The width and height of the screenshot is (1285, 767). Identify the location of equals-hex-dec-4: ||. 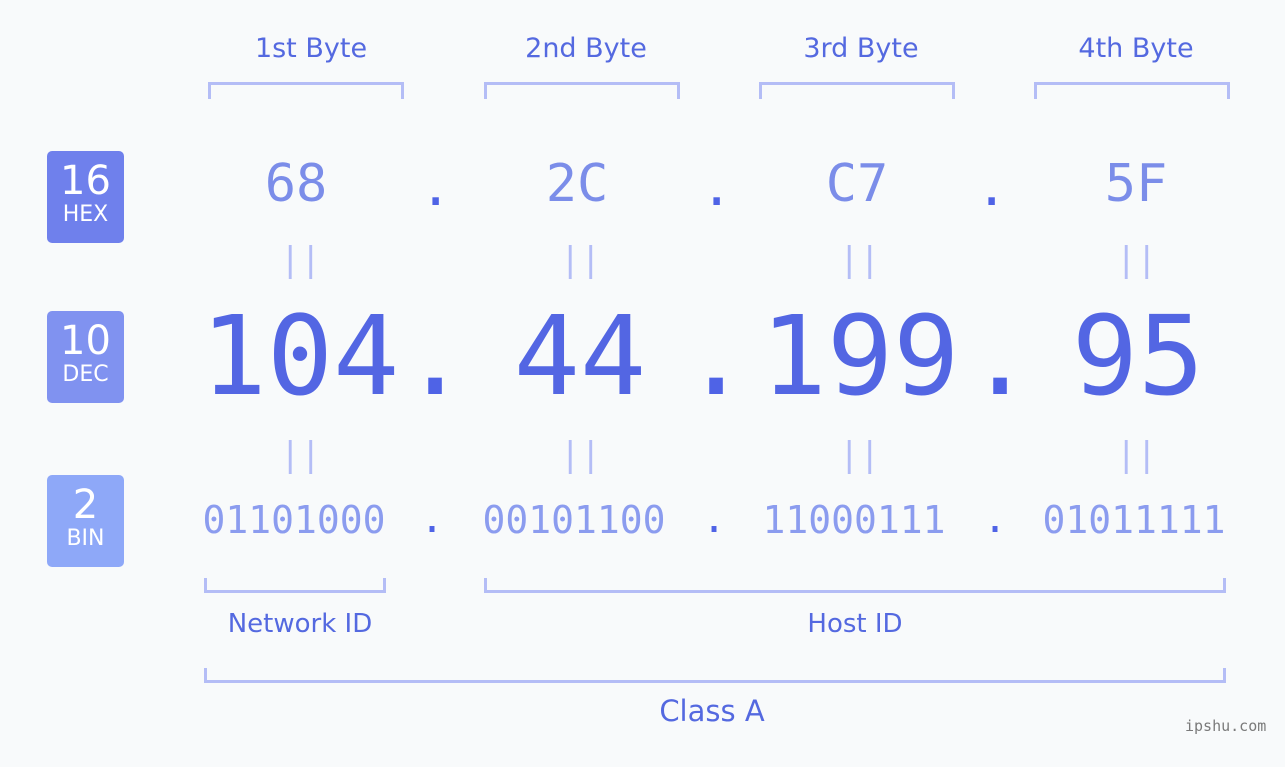
(1136, 260).